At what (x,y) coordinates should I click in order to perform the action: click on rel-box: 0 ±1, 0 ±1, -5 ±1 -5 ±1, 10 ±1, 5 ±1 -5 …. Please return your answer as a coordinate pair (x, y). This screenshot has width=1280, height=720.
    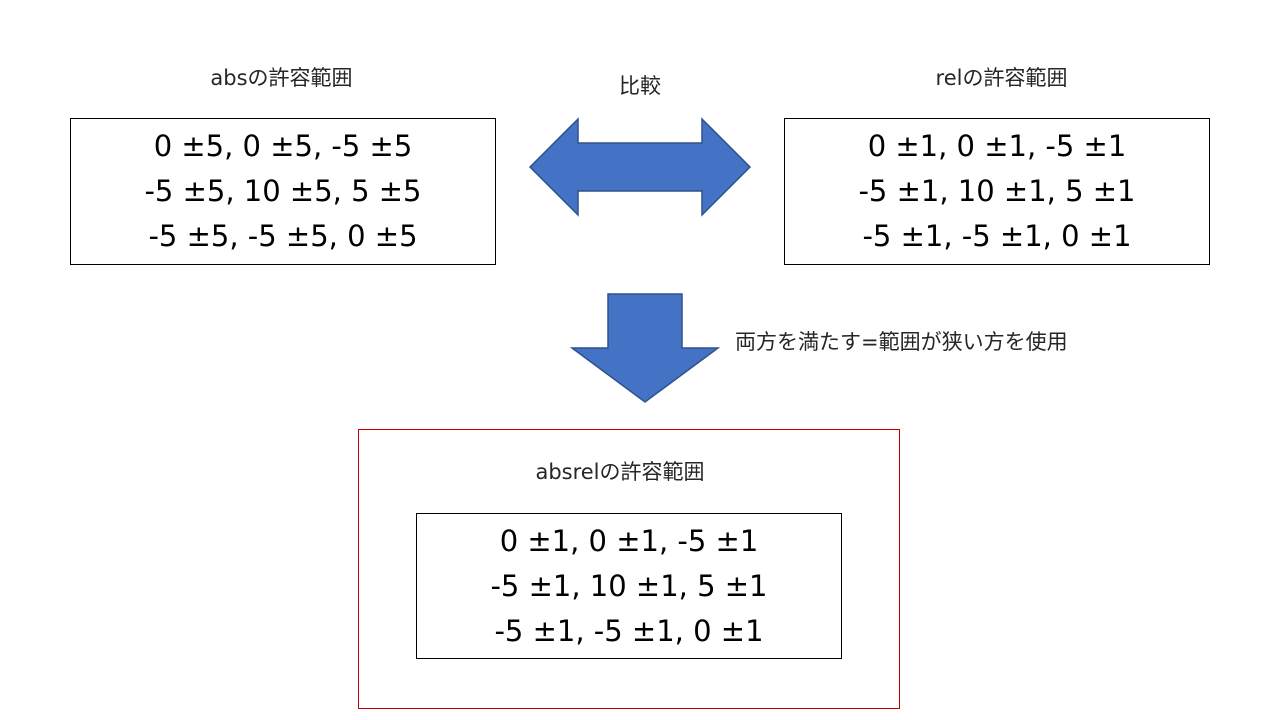
    Looking at the image, I should click on (997, 191).